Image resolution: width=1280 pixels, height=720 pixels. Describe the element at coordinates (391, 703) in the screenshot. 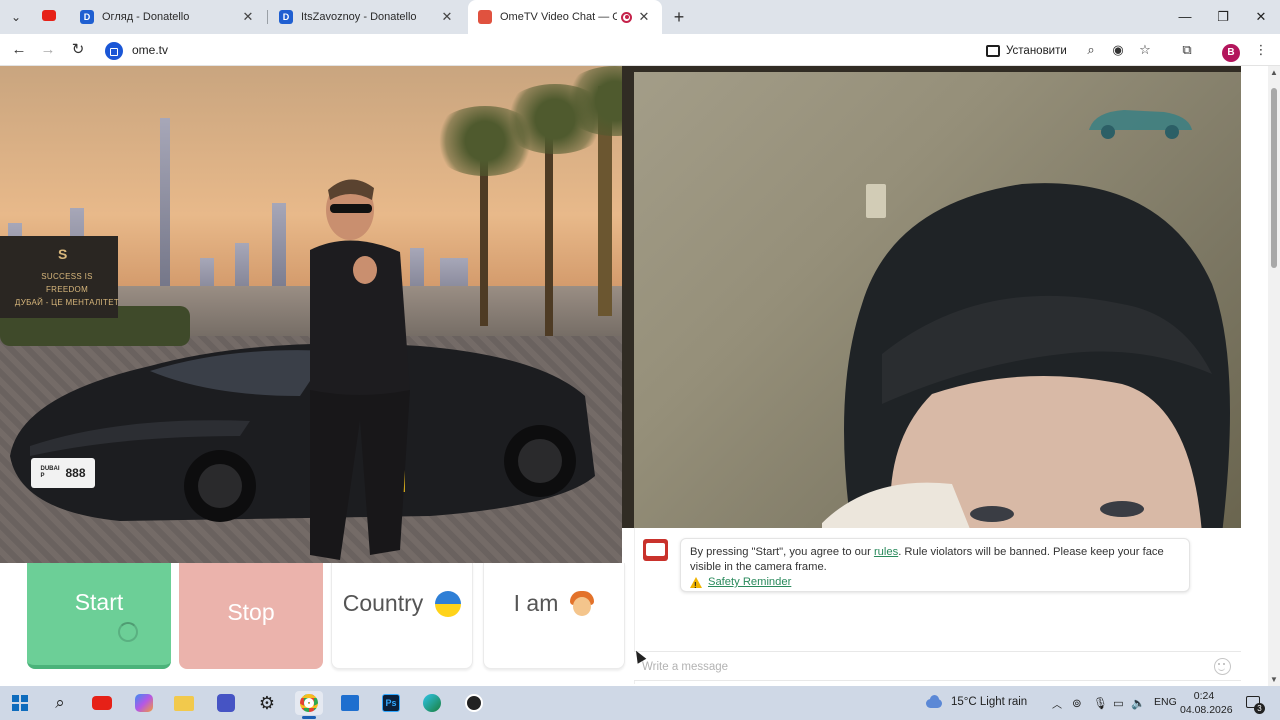

I see `photoshop-icon: Ps` at that location.